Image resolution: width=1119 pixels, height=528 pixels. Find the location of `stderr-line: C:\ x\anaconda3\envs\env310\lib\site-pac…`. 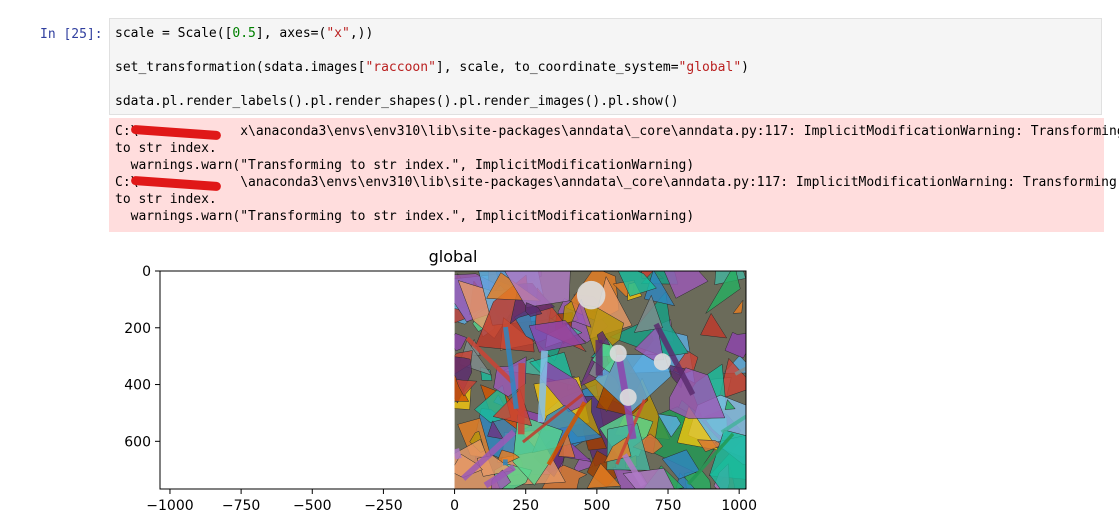

stderr-line: C:\ x\anaconda3\envs\env310\lib\site-pac… is located at coordinates (617, 131).